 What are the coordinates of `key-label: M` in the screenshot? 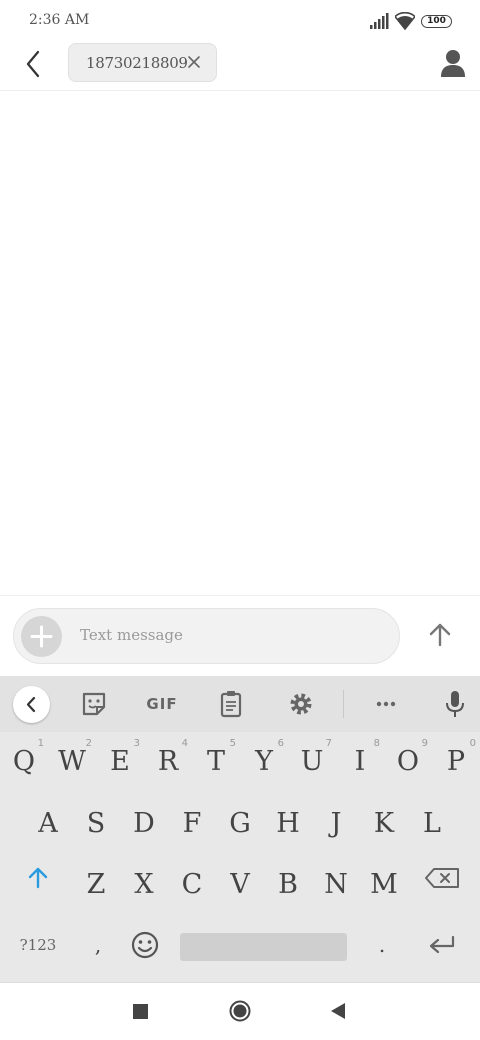 It's located at (384, 884).